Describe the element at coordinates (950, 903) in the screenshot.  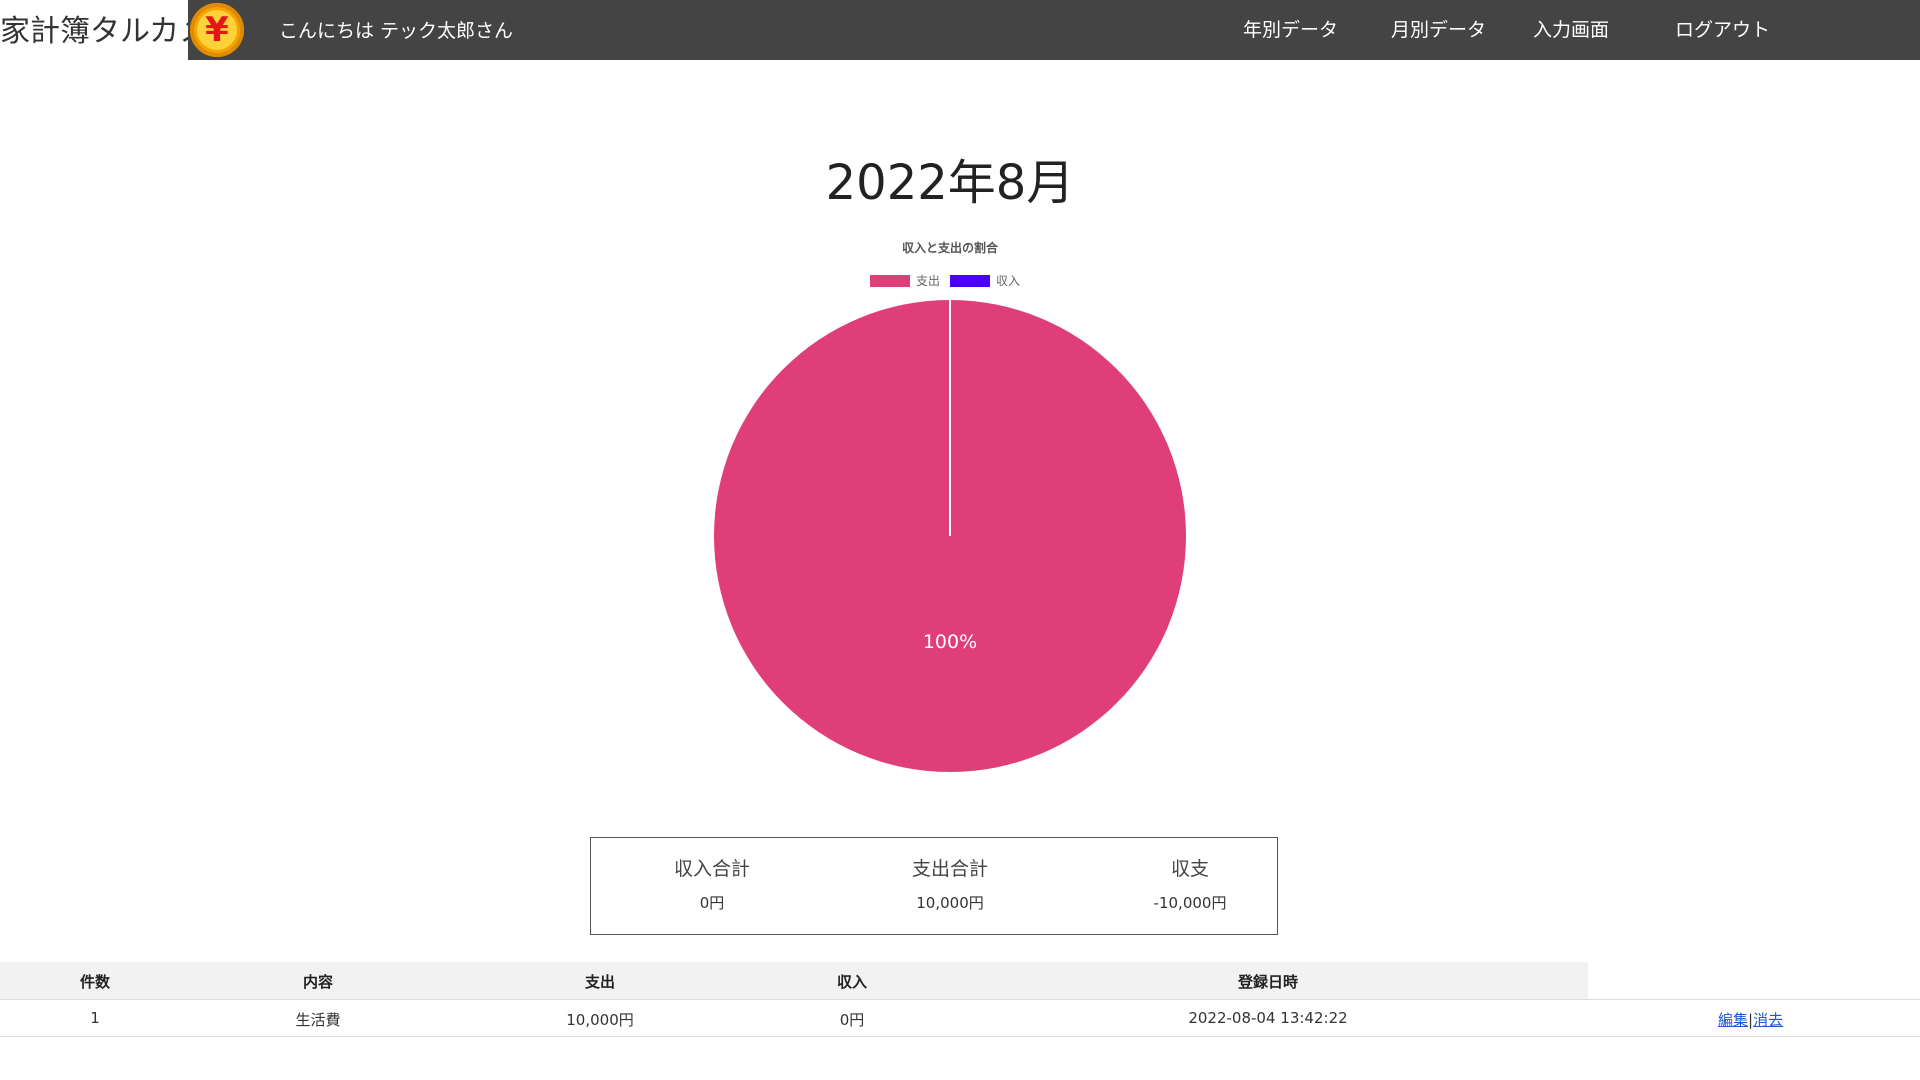
I see `expense-total-value: 10,000円` at that location.